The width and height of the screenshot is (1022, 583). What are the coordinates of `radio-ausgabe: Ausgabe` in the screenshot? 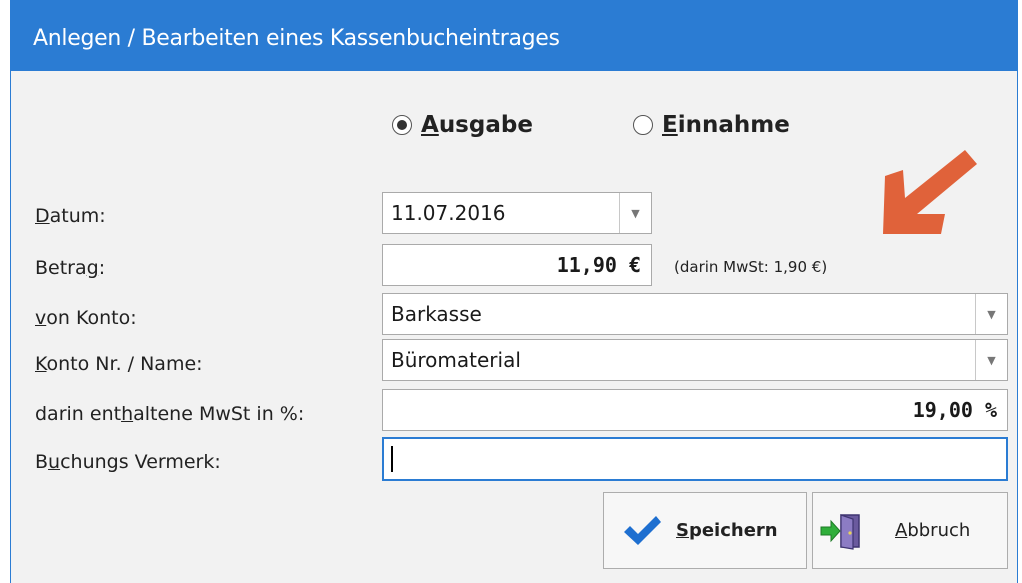 It's located at (462, 125).